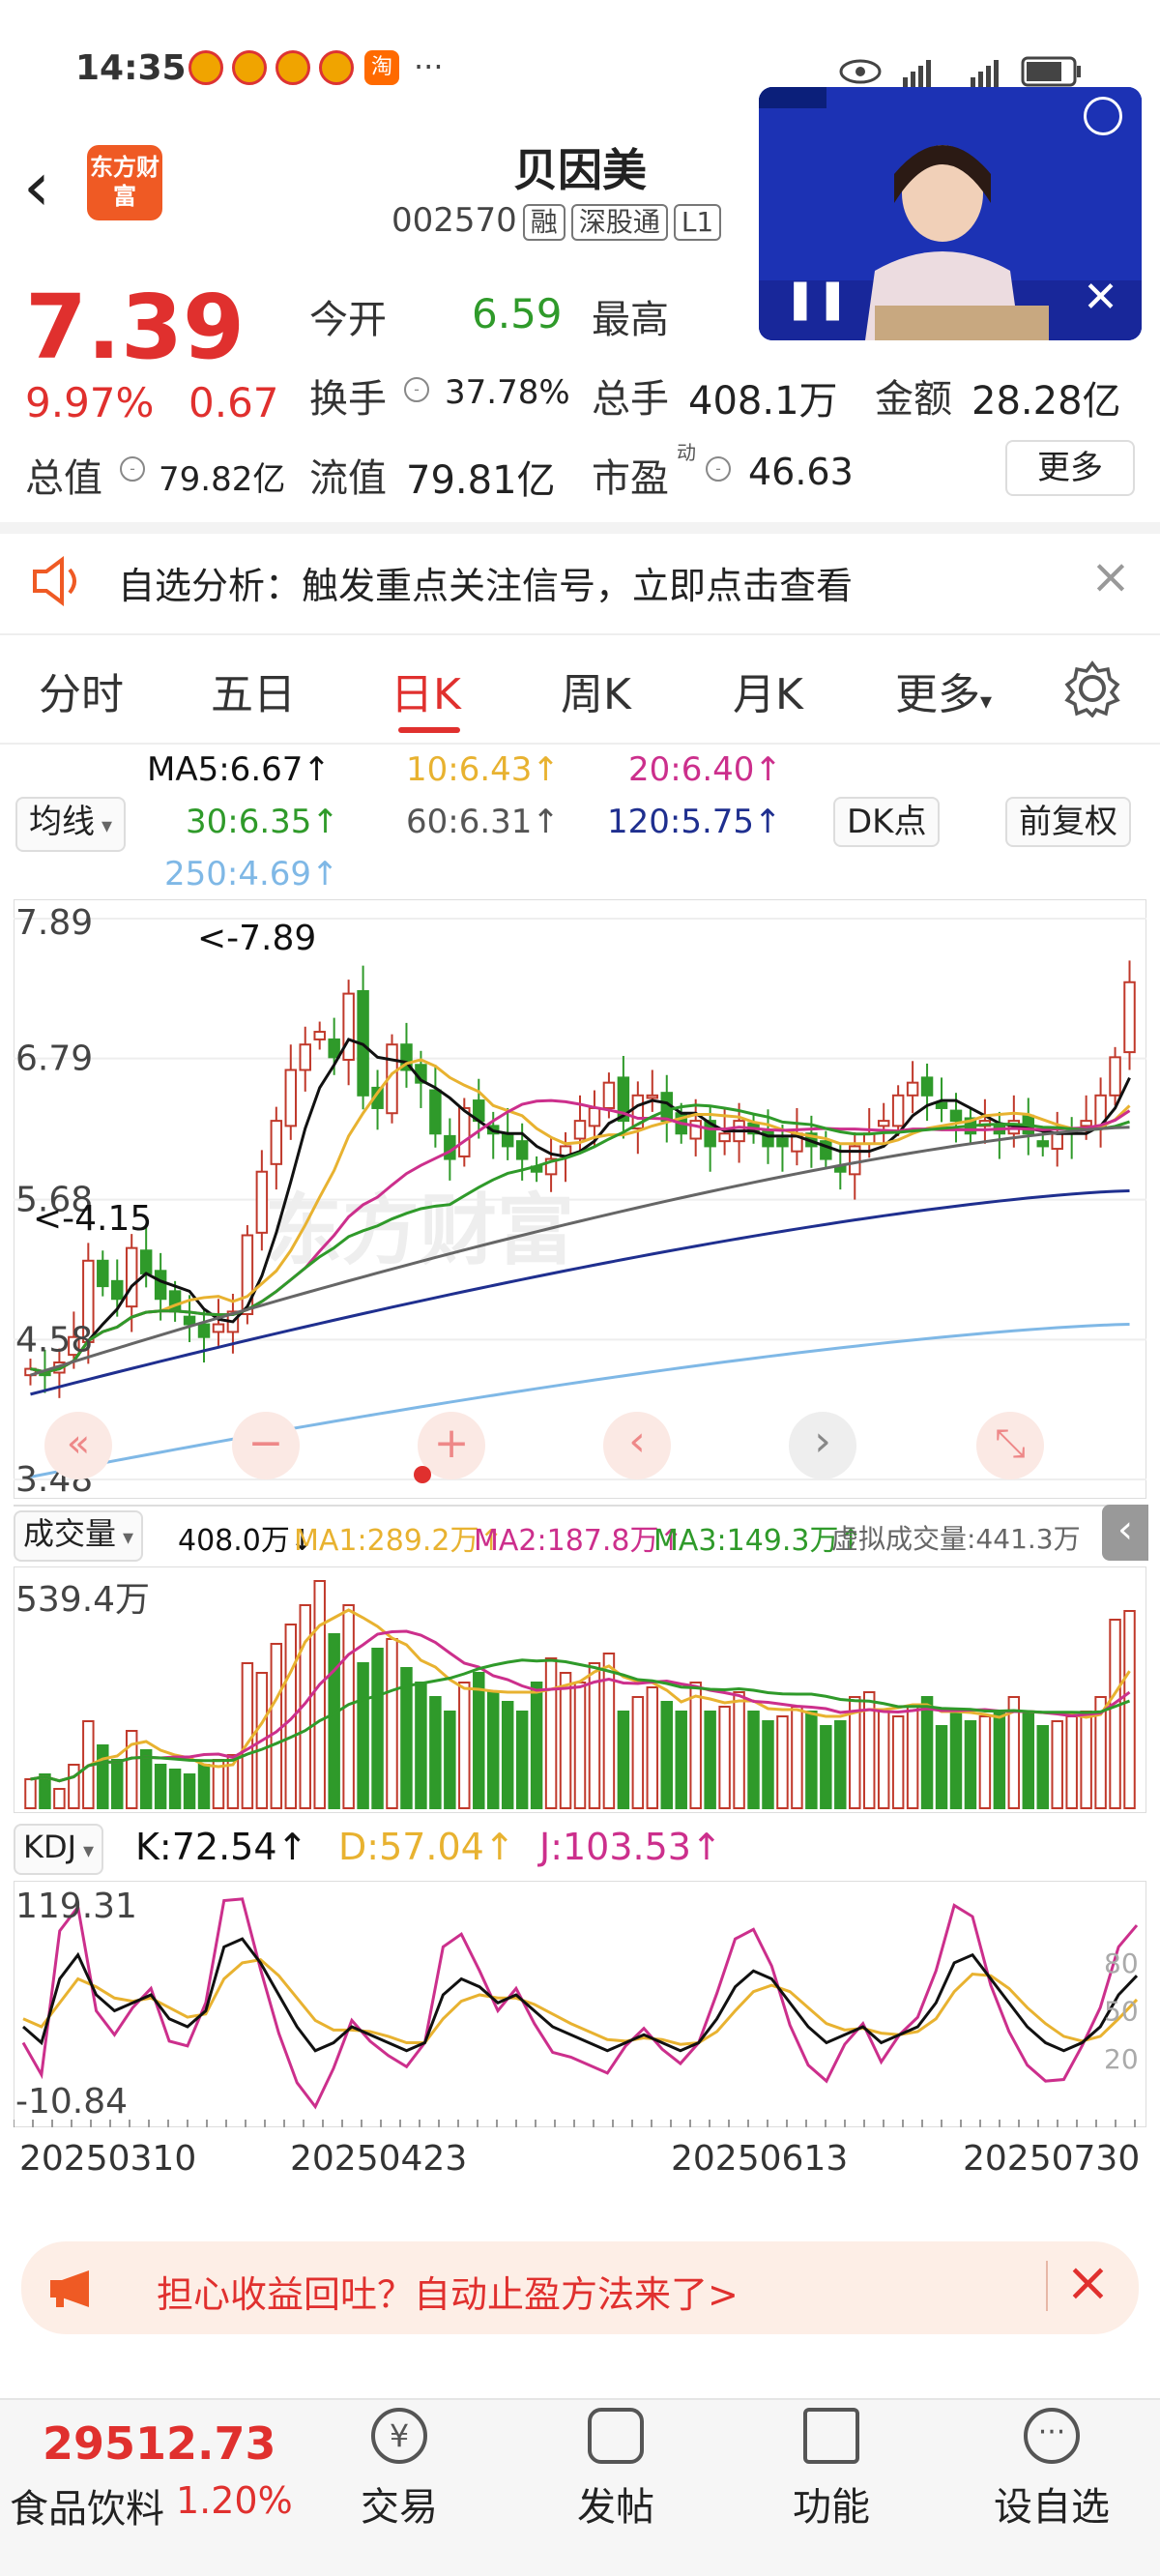 This screenshot has width=1160, height=2576. What do you see at coordinates (348, 478) in the screenshot?
I see `float-label: 流值` at bounding box center [348, 478].